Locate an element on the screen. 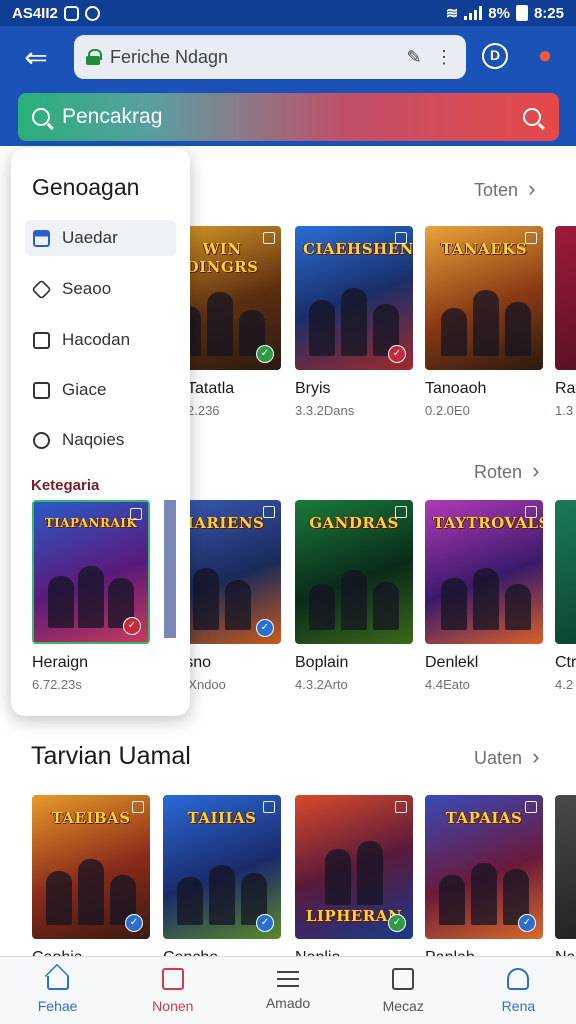 This screenshot has width=576, height=1024. nav-home: Fehae is located at coordinates (57, 990).